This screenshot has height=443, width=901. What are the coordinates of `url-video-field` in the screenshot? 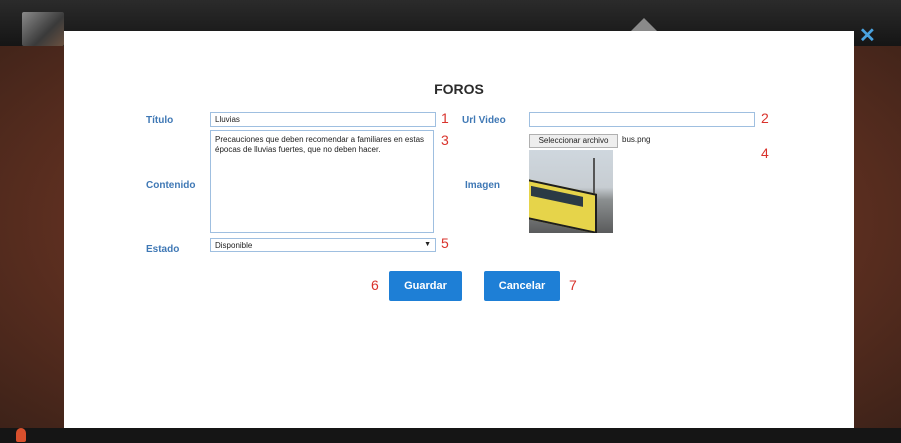 It's located at (642, 119).